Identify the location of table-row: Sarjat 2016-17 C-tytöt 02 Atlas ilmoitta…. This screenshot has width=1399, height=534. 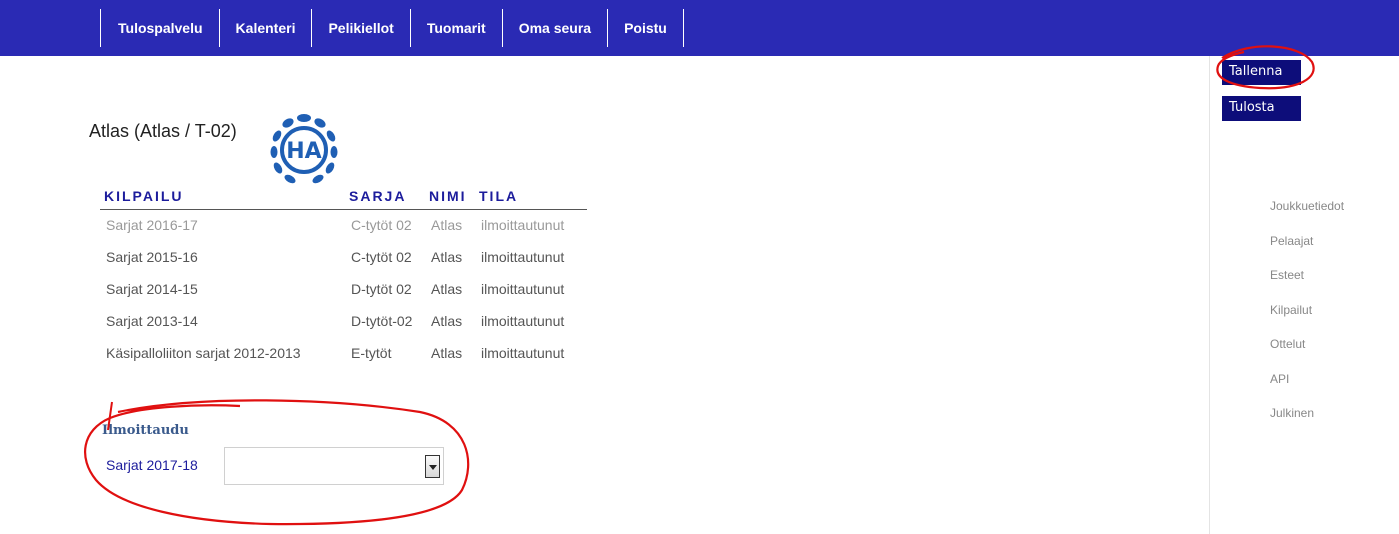
(343, 225).